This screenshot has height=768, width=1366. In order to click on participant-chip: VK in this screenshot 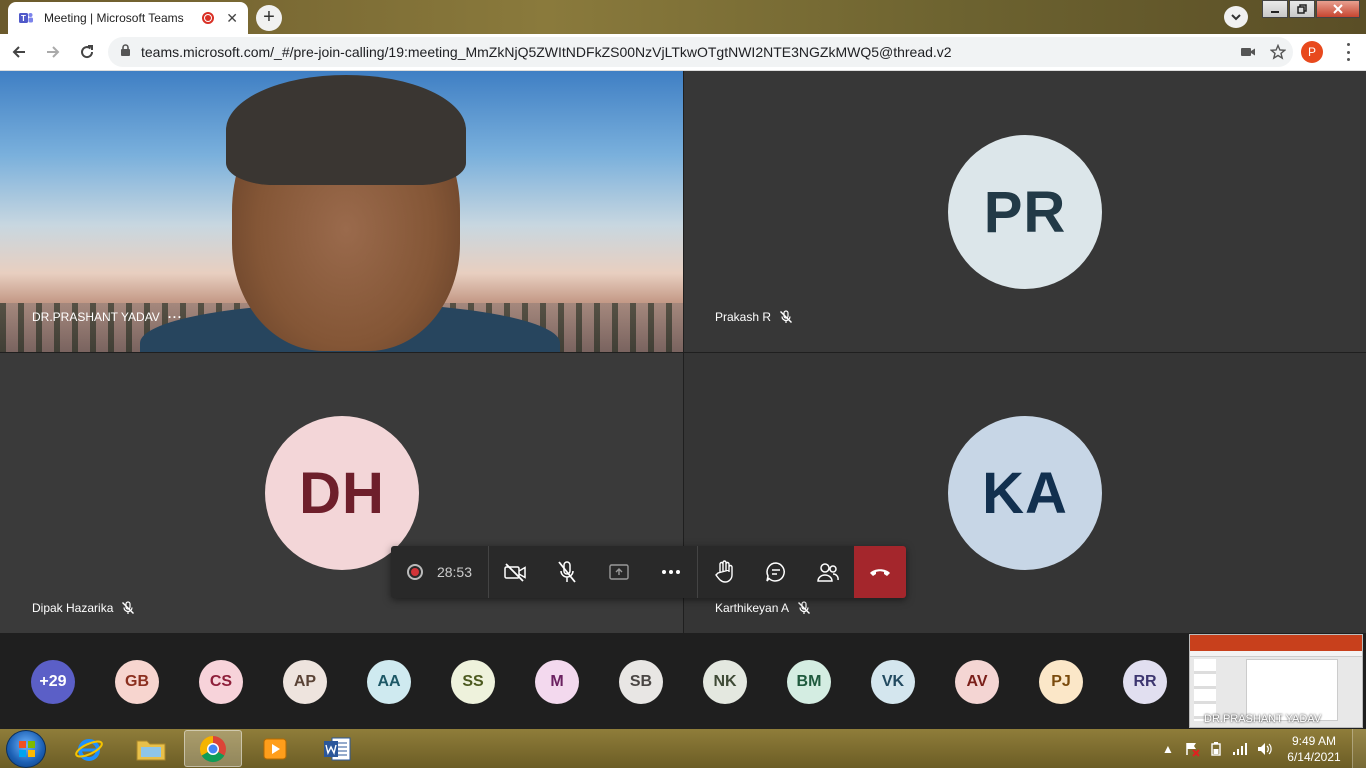, I will do `click(893, 682)`.